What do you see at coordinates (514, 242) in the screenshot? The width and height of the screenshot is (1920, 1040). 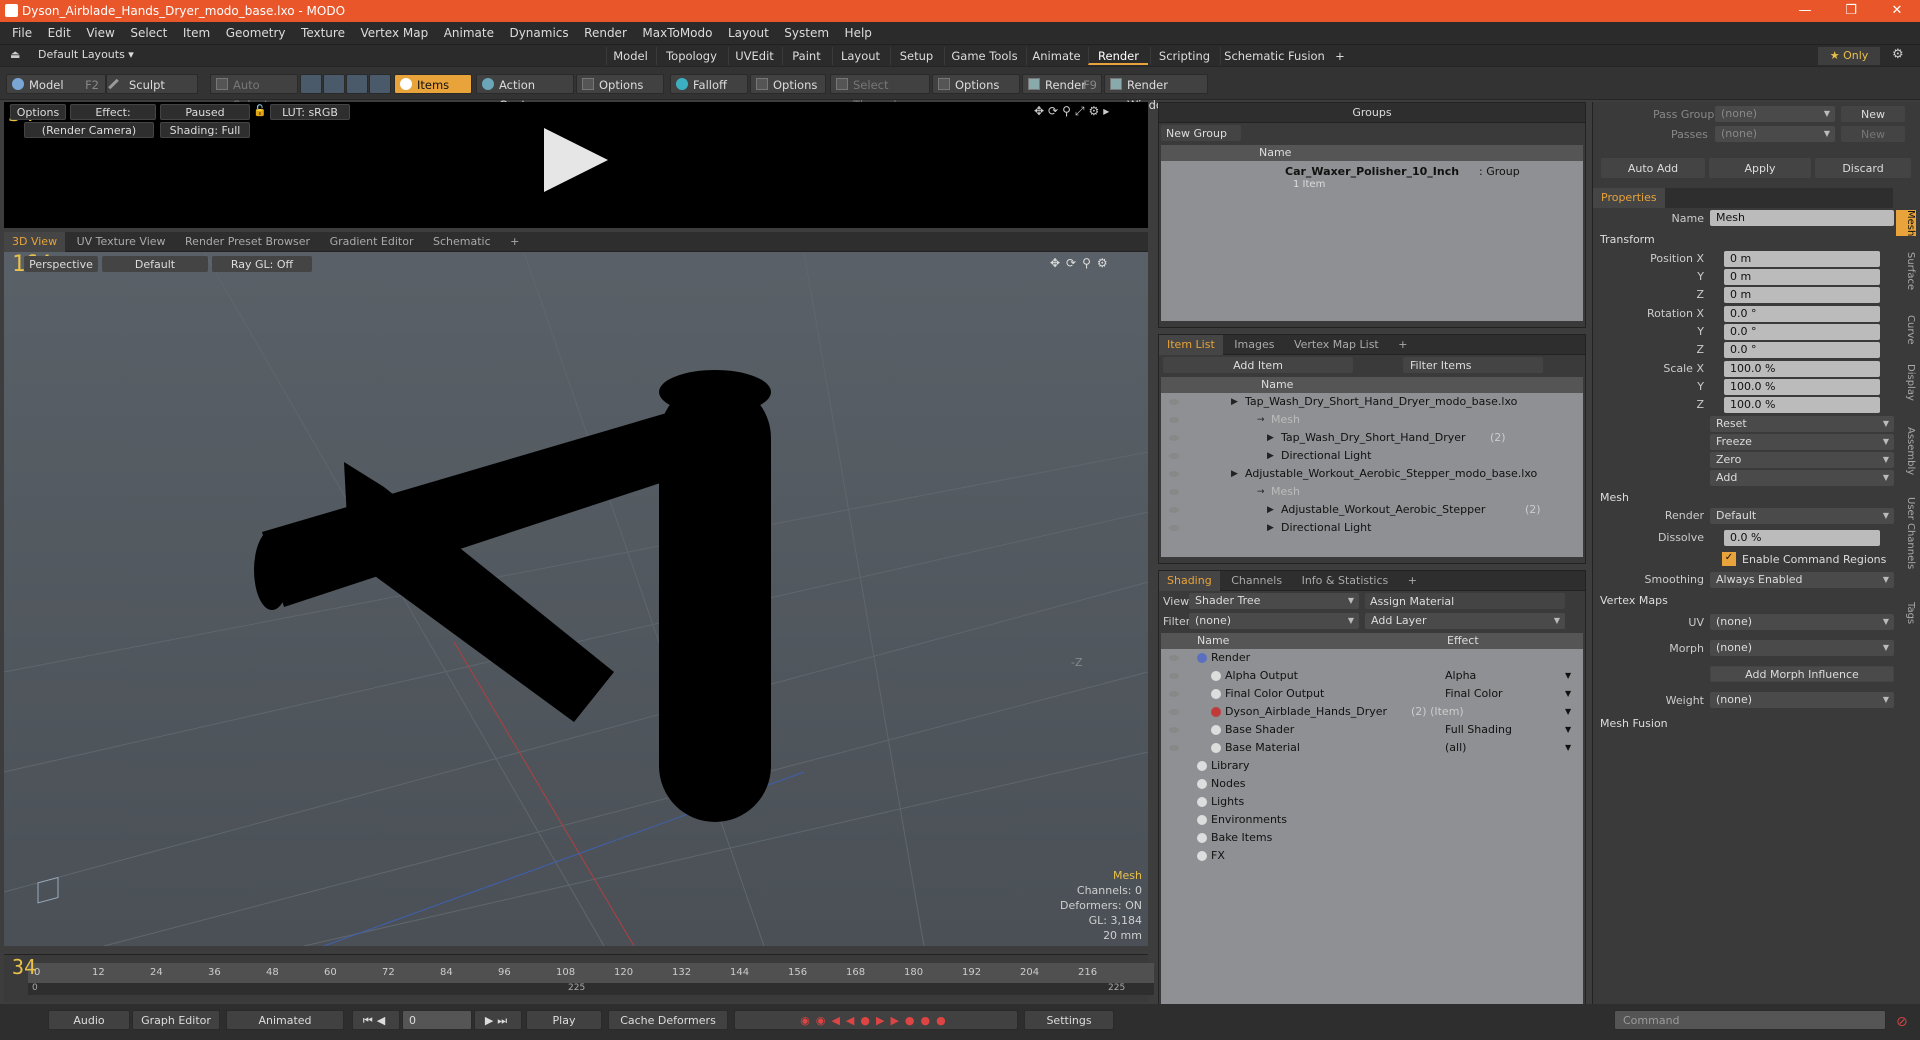 I see `add-viewport-tab-button: +` at bounding box center [514, 242].